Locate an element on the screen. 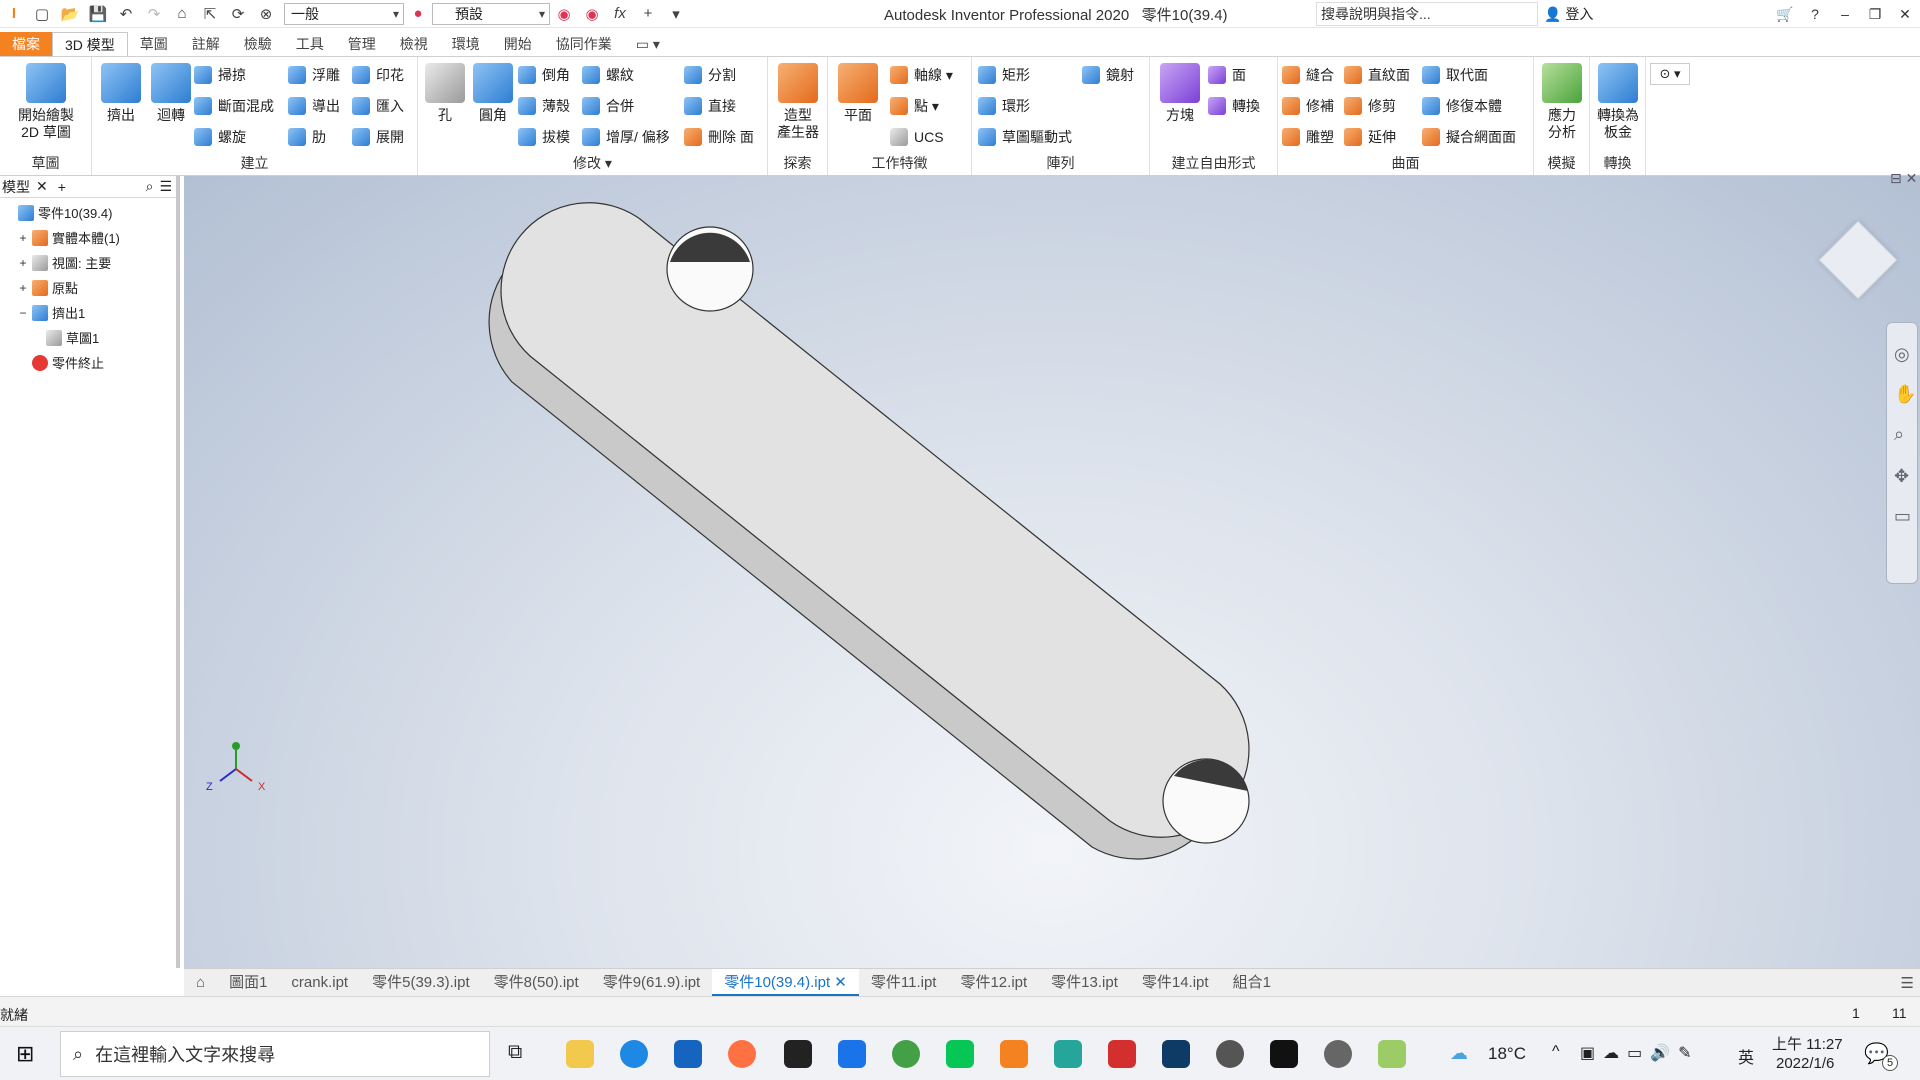  stress-analysis-button: 應力 分析 is located at coordinates (1562, 101).